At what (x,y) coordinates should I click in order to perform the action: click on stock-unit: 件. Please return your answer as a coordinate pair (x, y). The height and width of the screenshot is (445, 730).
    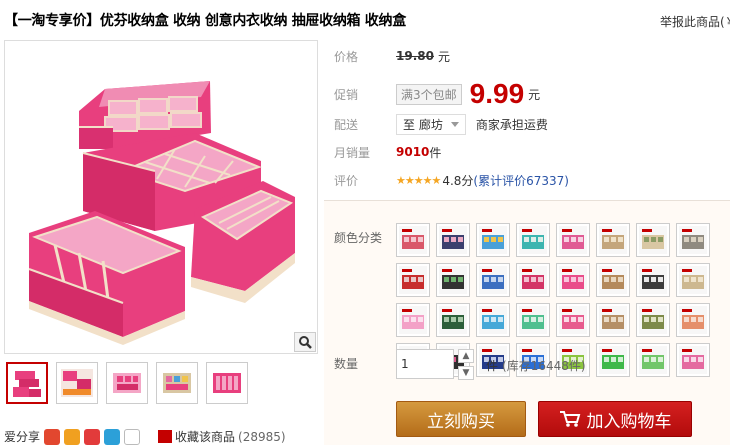
    Looking at the image, I should click on (492, 366).